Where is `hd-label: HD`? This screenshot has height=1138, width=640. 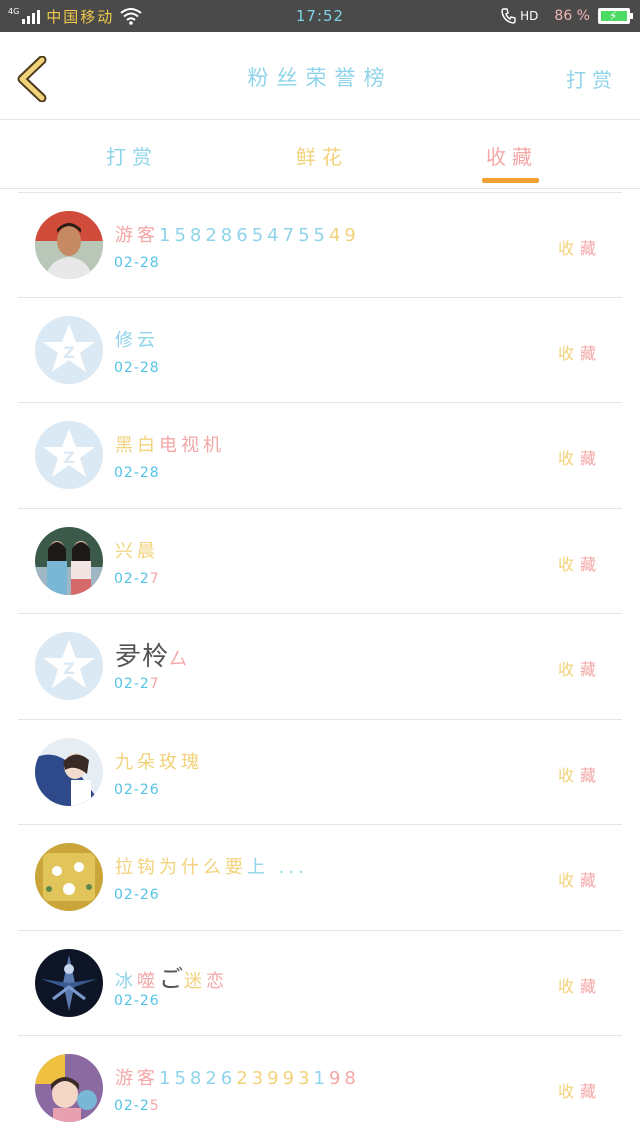 hd-label: HD is located at coordinates (529, 16).